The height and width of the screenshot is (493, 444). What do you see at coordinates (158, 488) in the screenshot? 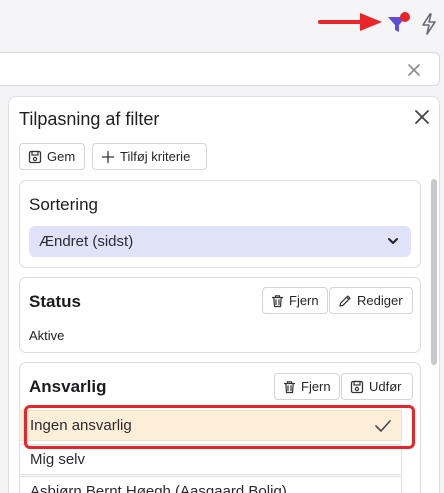
I see `list-item-label: Asbjørn Bernt Høegh (Aasgaard Bolig)` at bounding box center [158, 488].